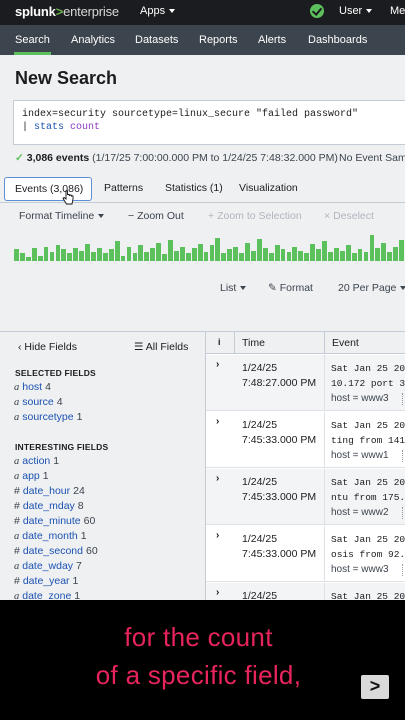 The width and height of the screenshot is (405, 720). I want to click on field-host: a host 4, so click(32, 387).